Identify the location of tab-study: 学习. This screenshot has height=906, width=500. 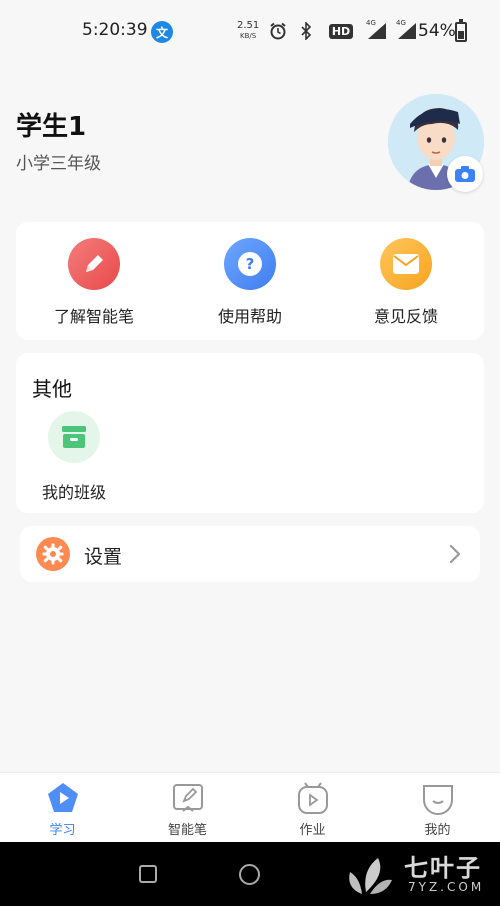
(62, 808).